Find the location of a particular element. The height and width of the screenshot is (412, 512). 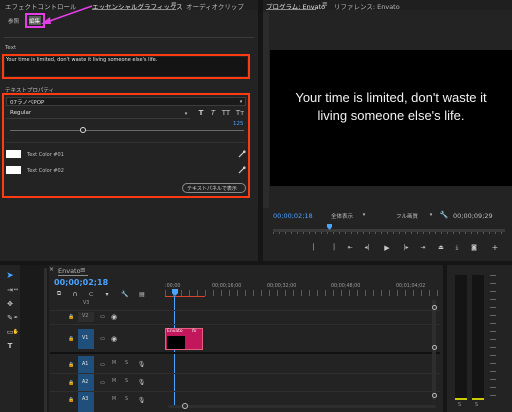

video-caption-line2: living someone else's life. is located at coordinates (391, 115).